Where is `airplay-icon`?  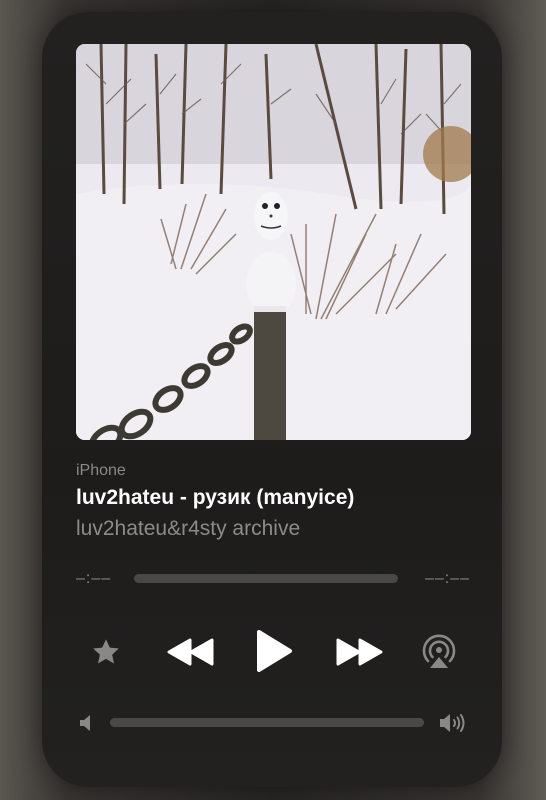
airplay-icon is located at coordinates (439, 651).